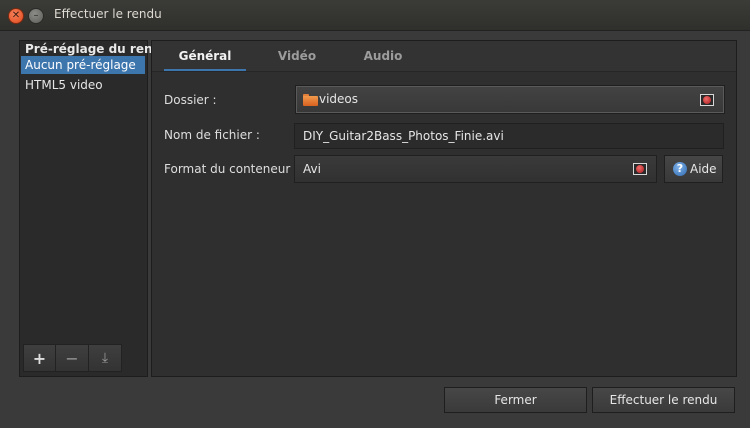 Image resolution: width=750 pixels, height=428 pixels. Describe the element at coordinates (680, 169) in the screenshot. I see `help-icon: ?` at that location.